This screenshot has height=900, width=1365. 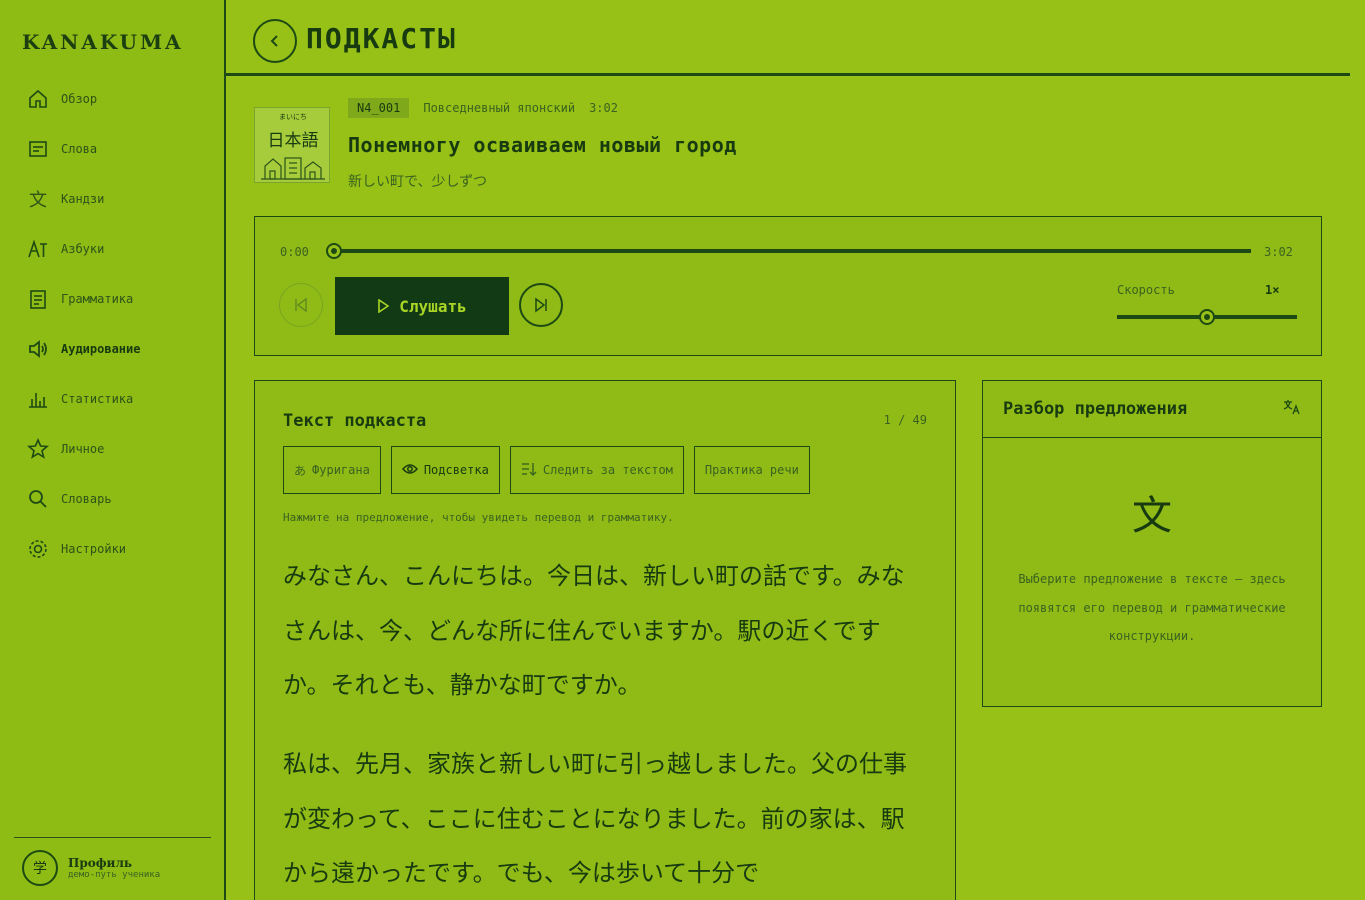 I want to click on analysis-header: Разбор предложения, so click(x=1152, y=409).